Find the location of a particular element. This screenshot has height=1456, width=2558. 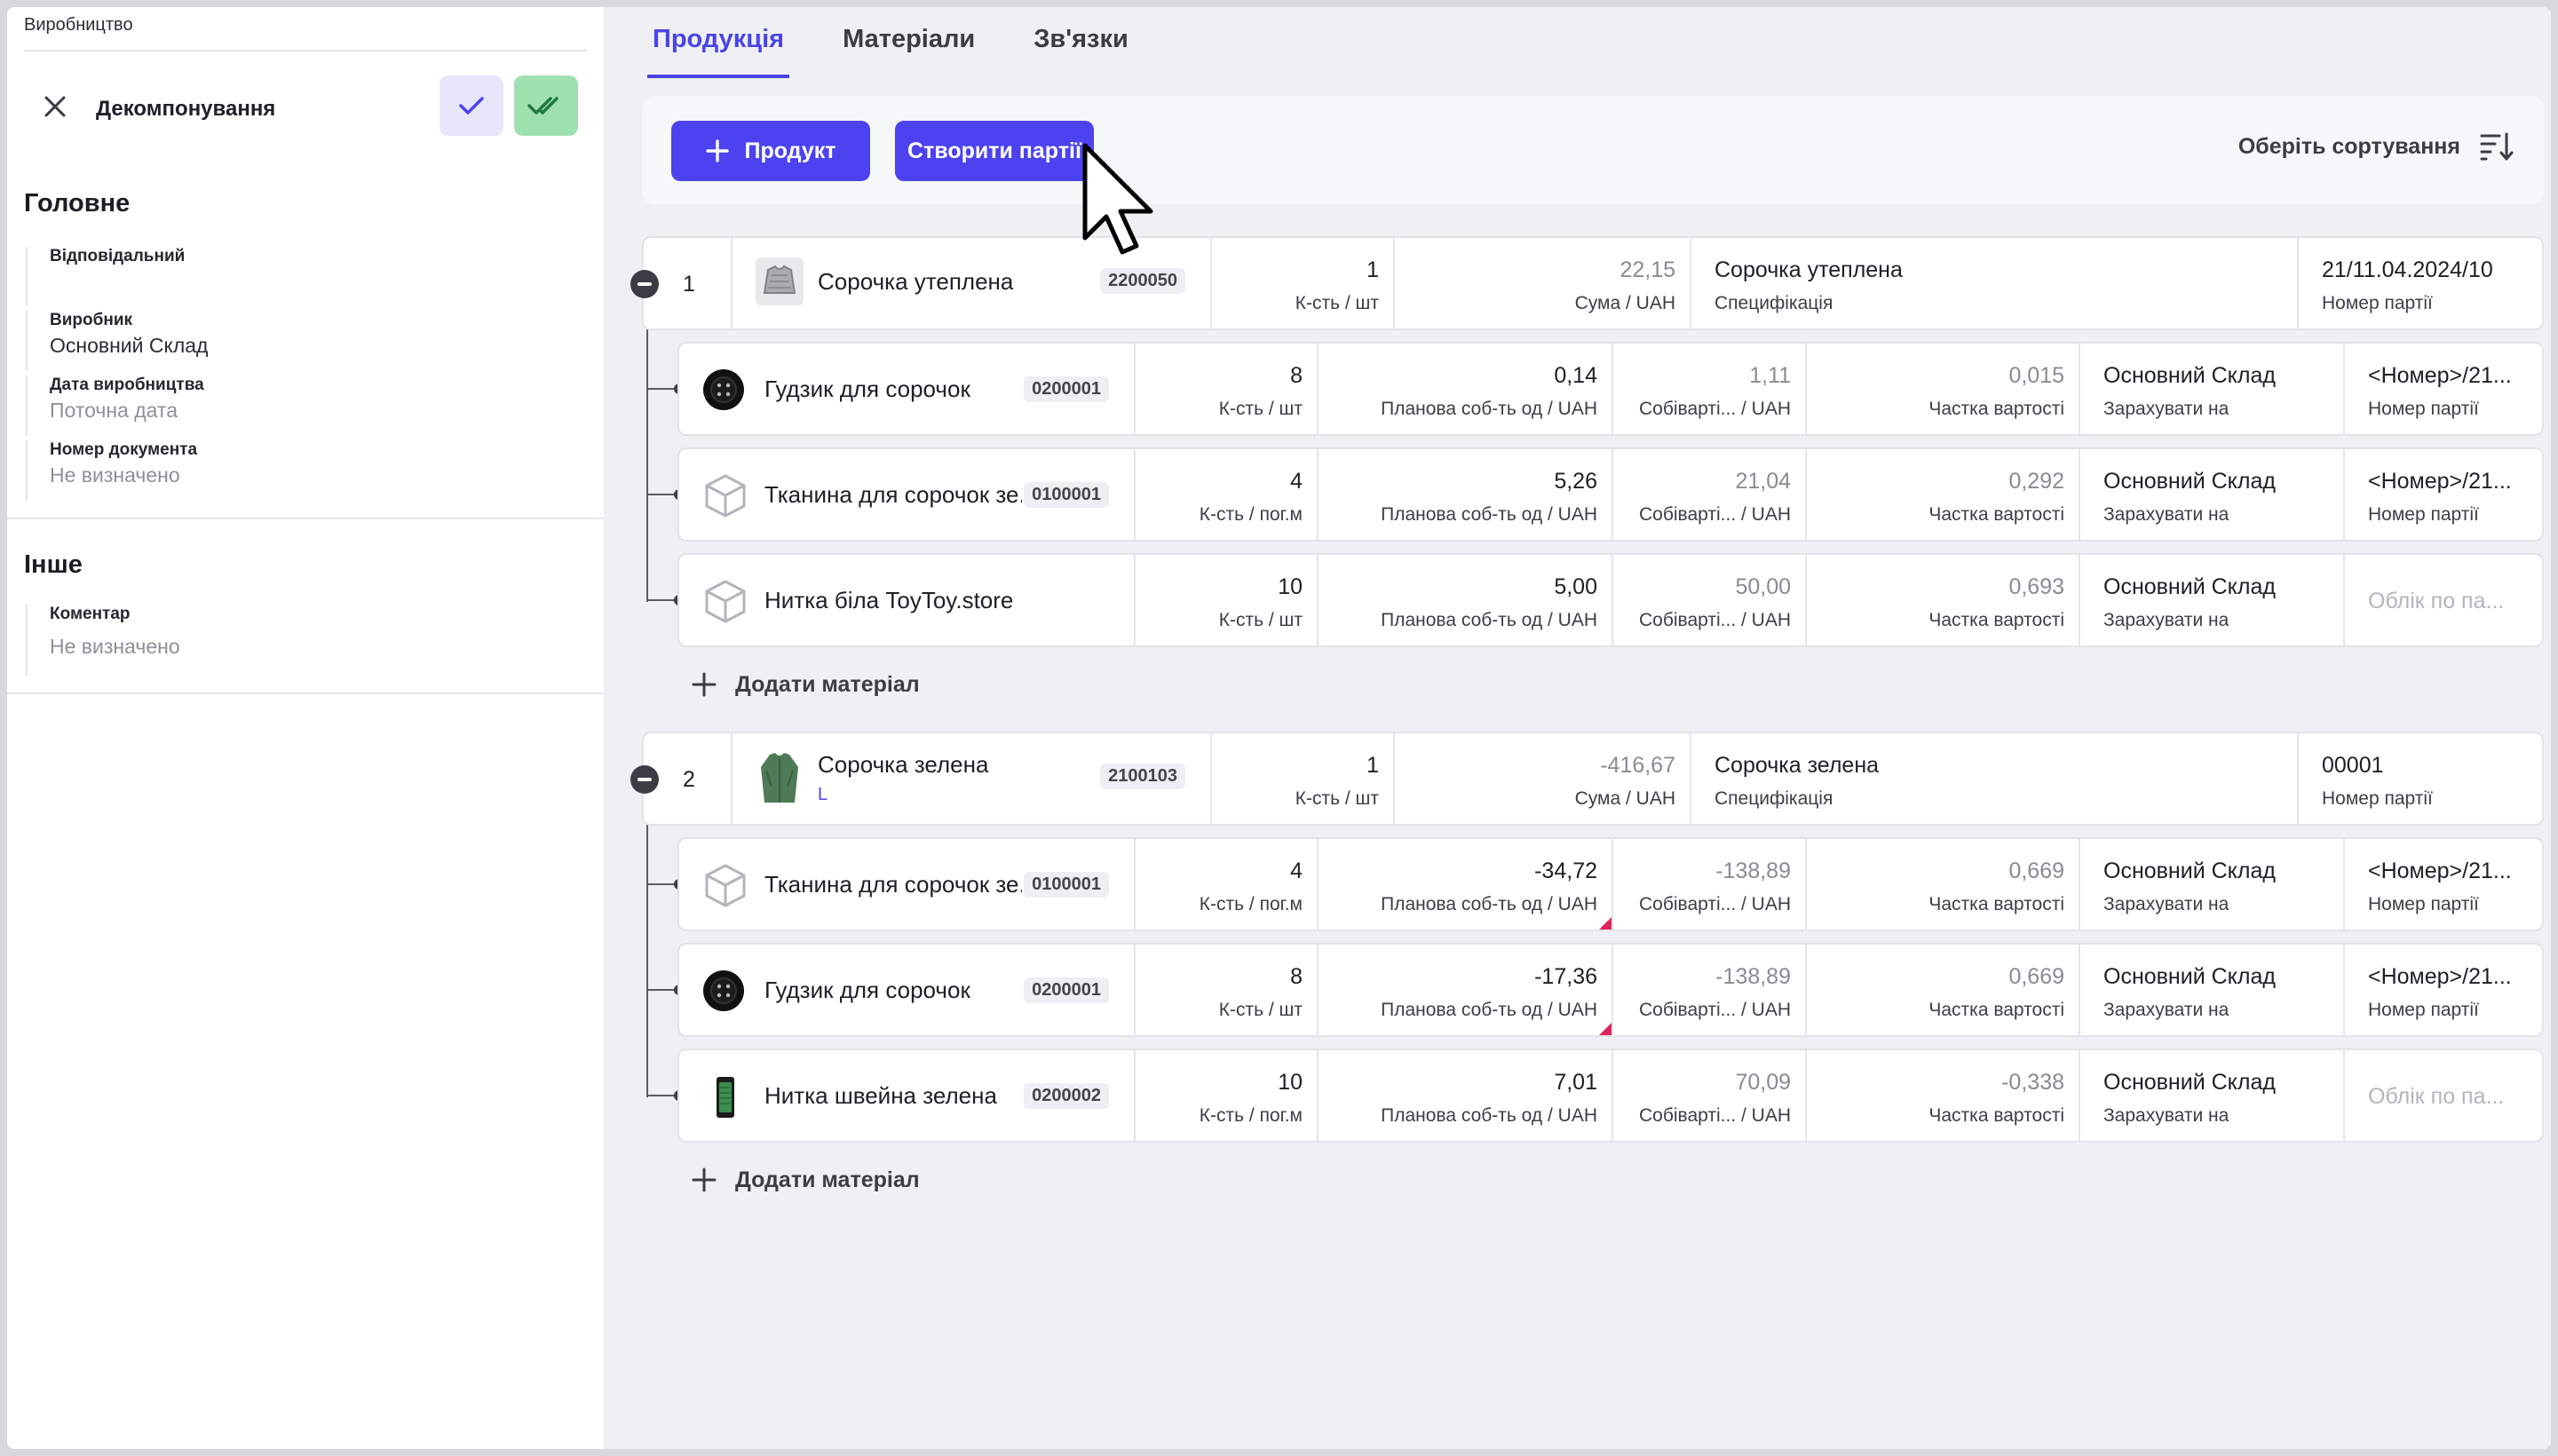

cost-cell: 1,11 Собіварті... / UAH is located at coordinates (1708, 389).